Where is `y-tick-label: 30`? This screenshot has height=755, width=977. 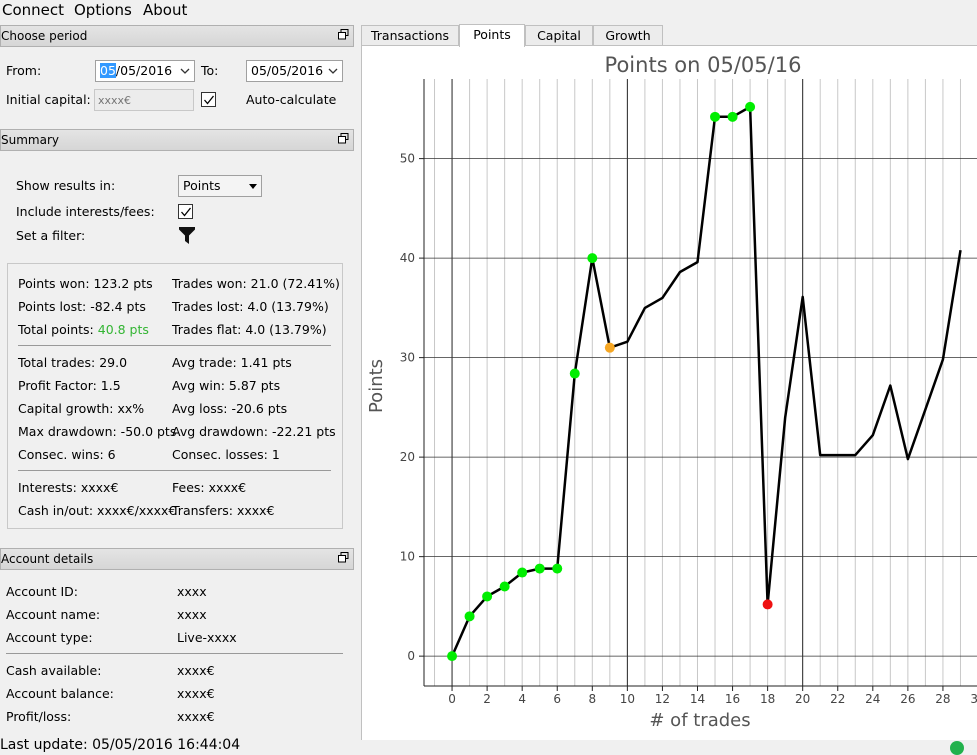
y-tick-label: 30 is located at coordinates (407, 358).